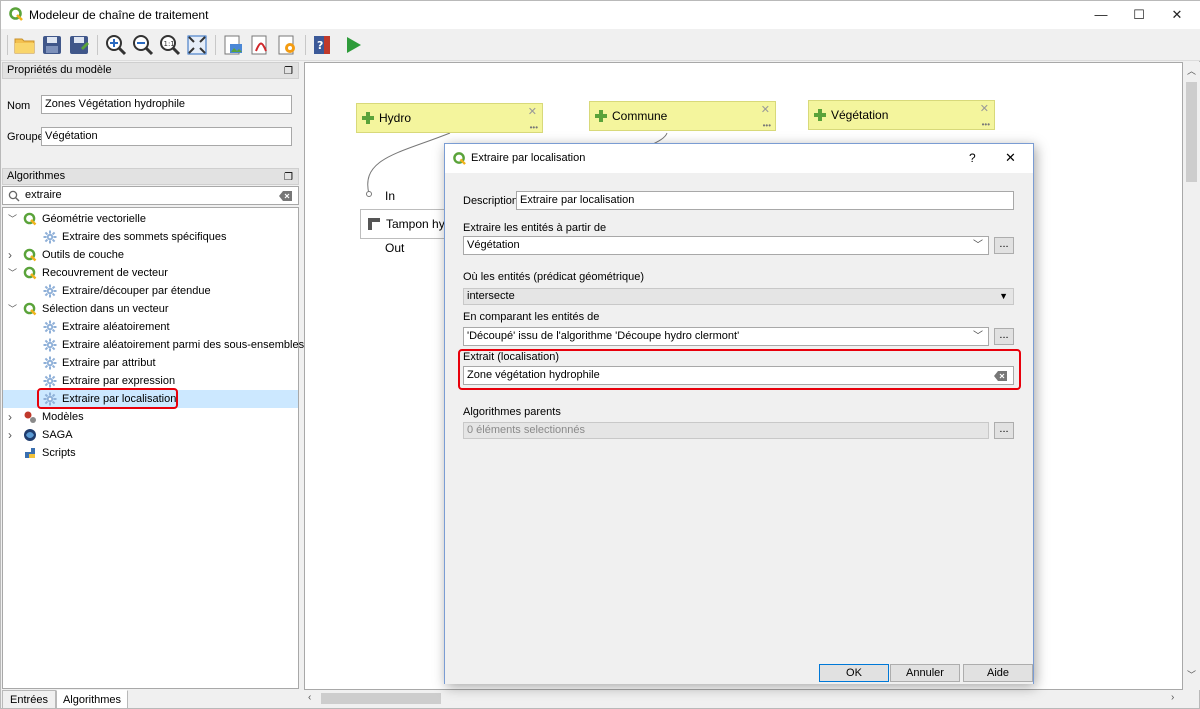  I want to click on input-node-label: Végétation, so click(860, 115).